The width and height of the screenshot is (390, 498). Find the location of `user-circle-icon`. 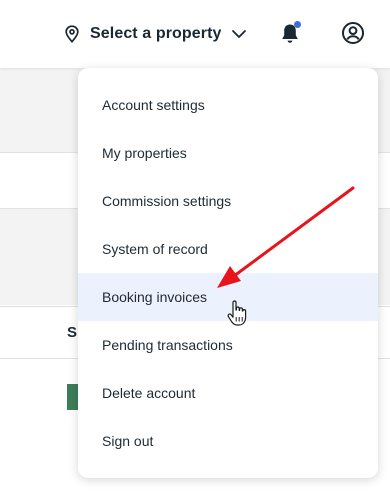

user-circle-icon is located at coordinates (353, 33).